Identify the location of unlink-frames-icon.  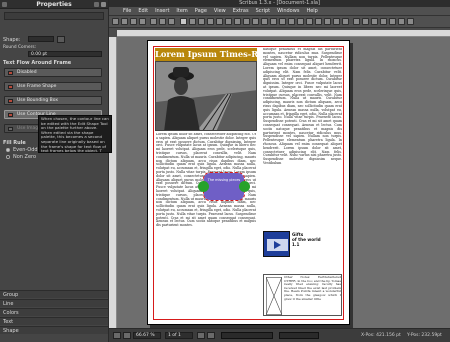
(318, 21).